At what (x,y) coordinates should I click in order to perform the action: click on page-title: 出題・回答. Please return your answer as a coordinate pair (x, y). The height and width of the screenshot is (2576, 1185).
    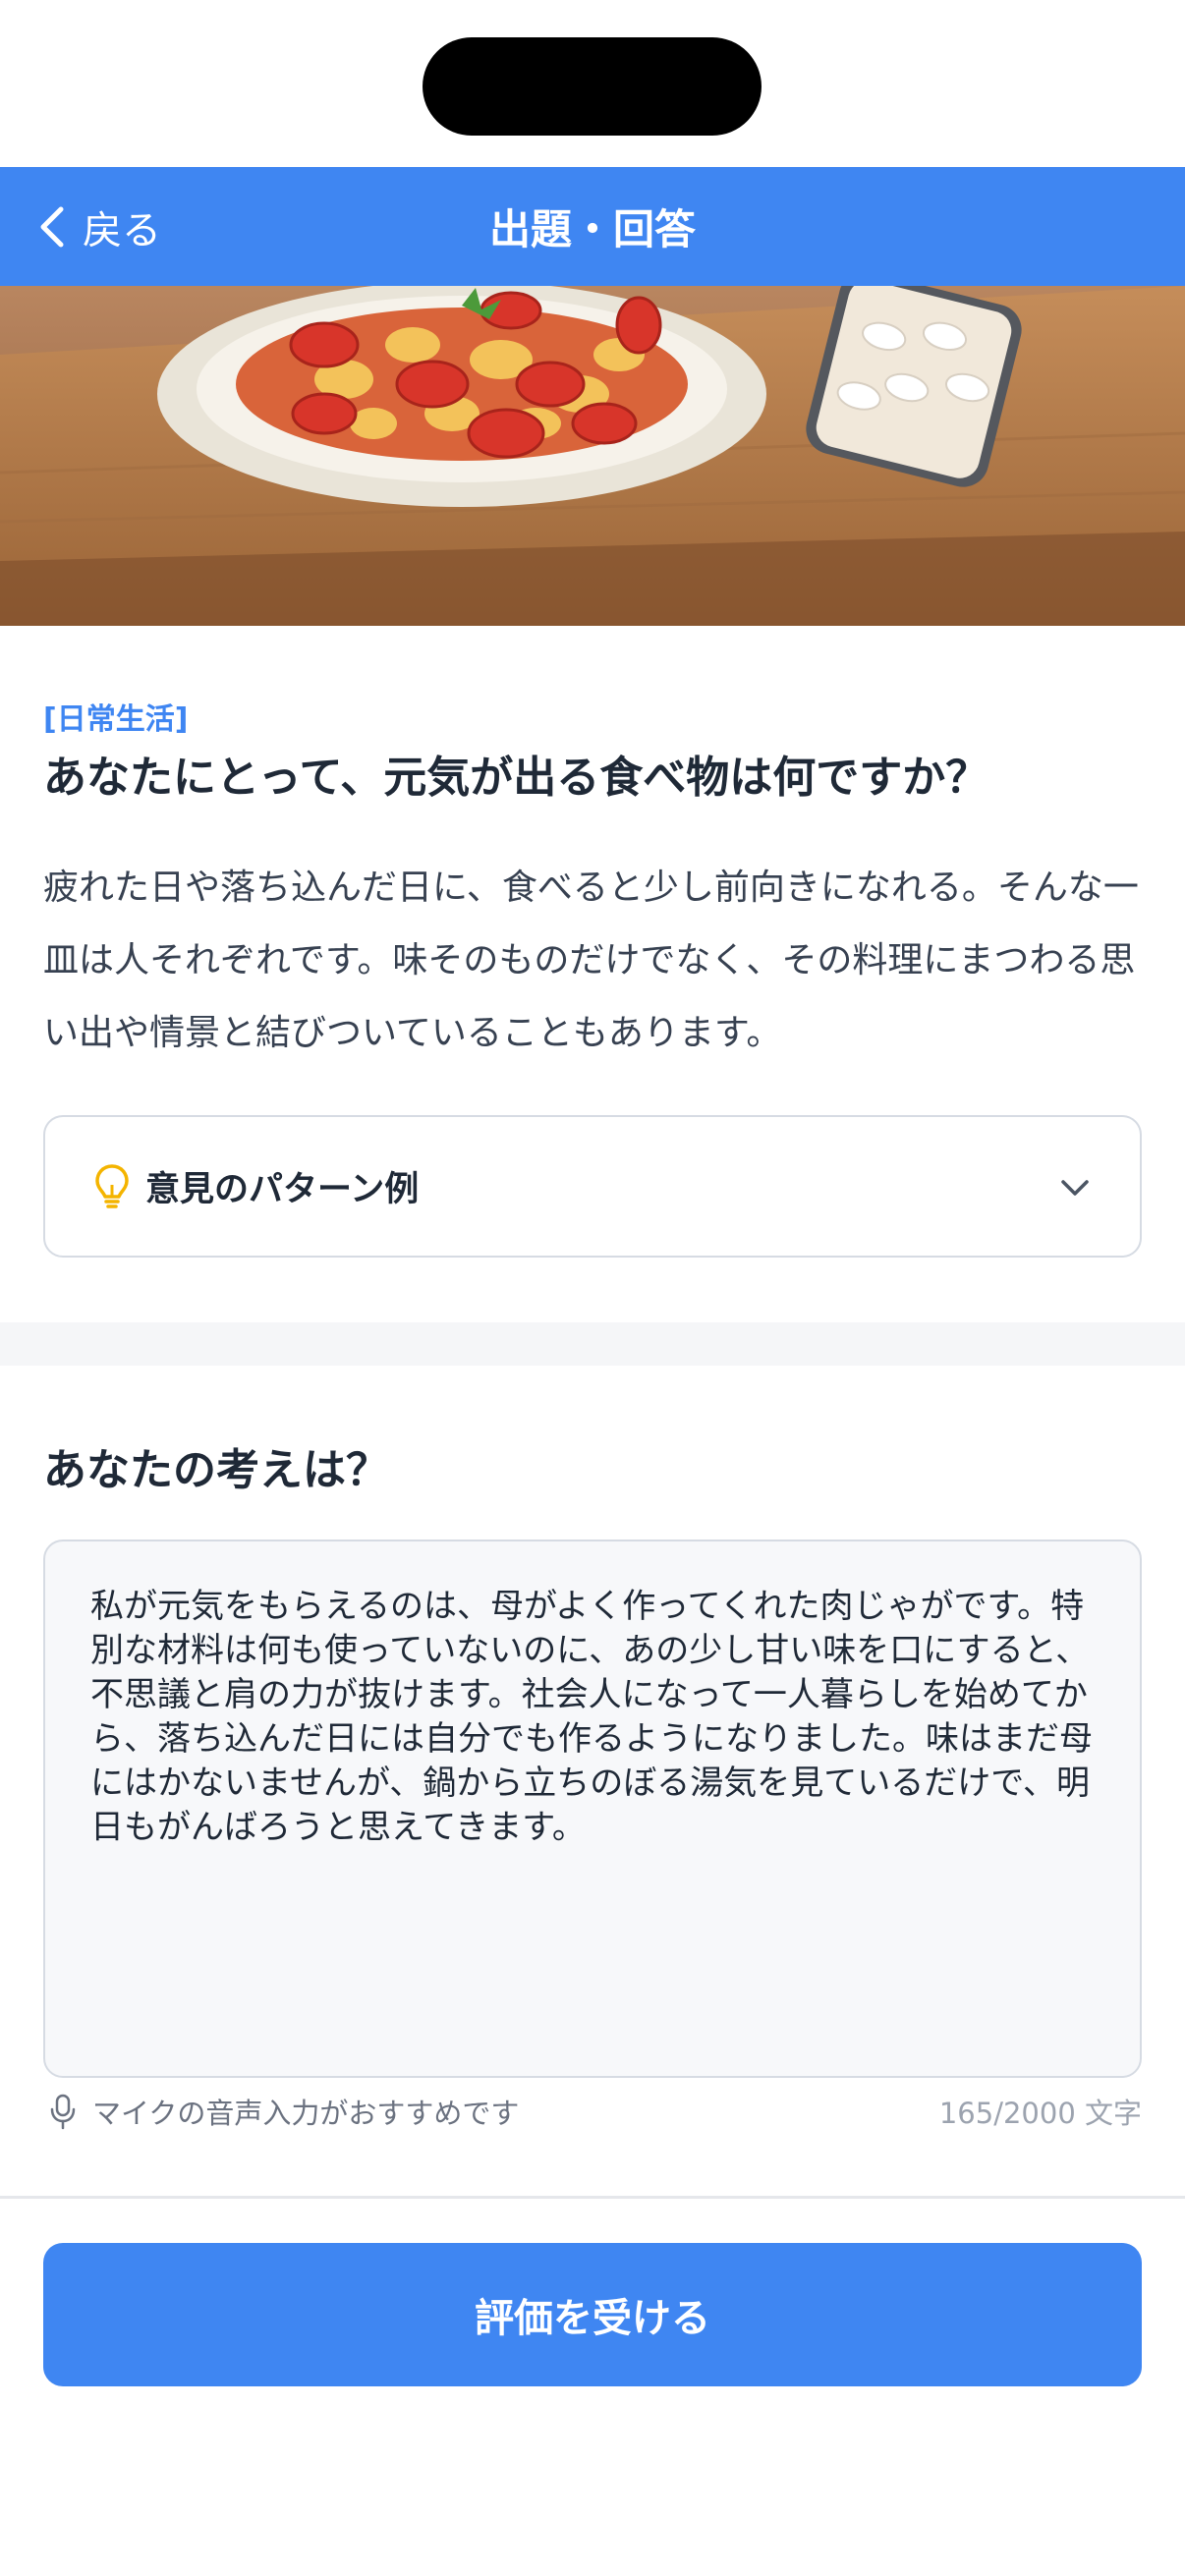
    Looking at the image, I should click on (592, 229).